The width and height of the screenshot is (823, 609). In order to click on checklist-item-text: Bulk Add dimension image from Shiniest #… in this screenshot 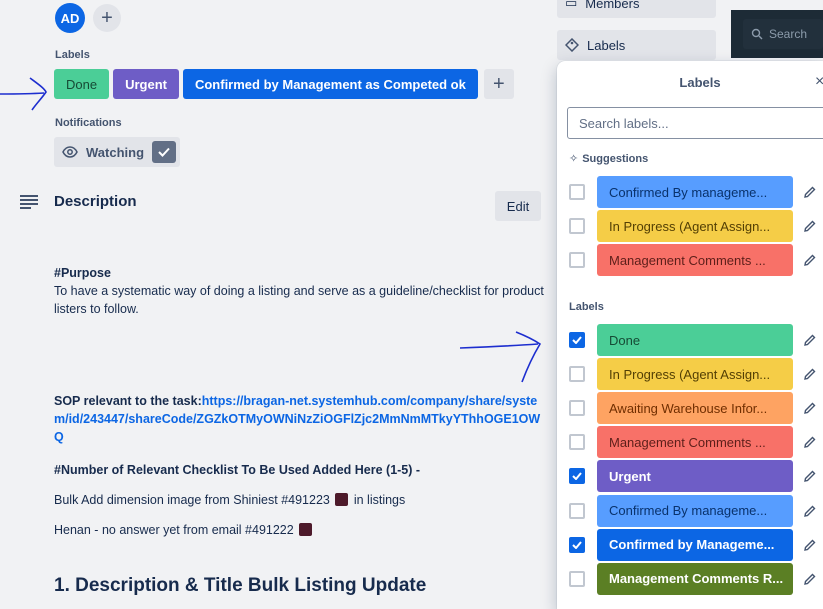, I will do `click(192, 500)`.